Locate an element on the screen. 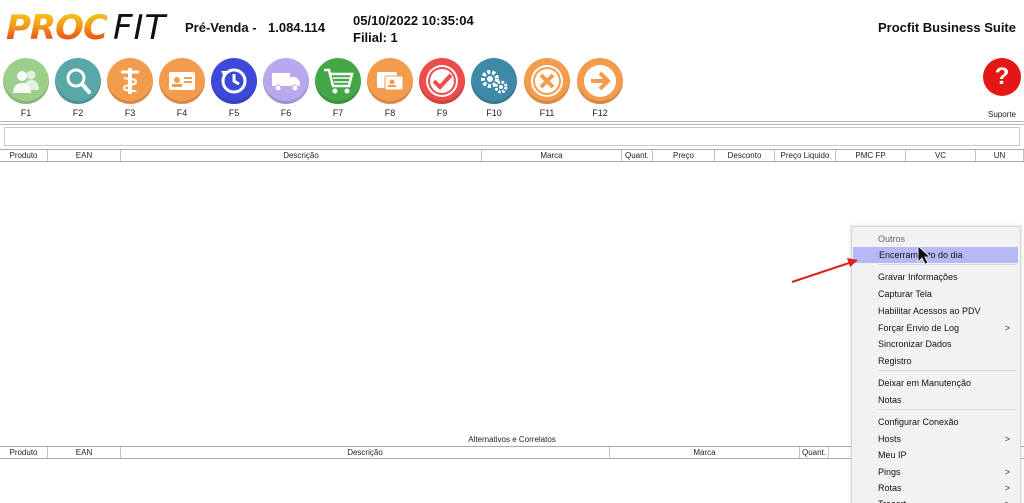  menu-item-label: Deixar em Manutenção is located at coordinates (925, 383).